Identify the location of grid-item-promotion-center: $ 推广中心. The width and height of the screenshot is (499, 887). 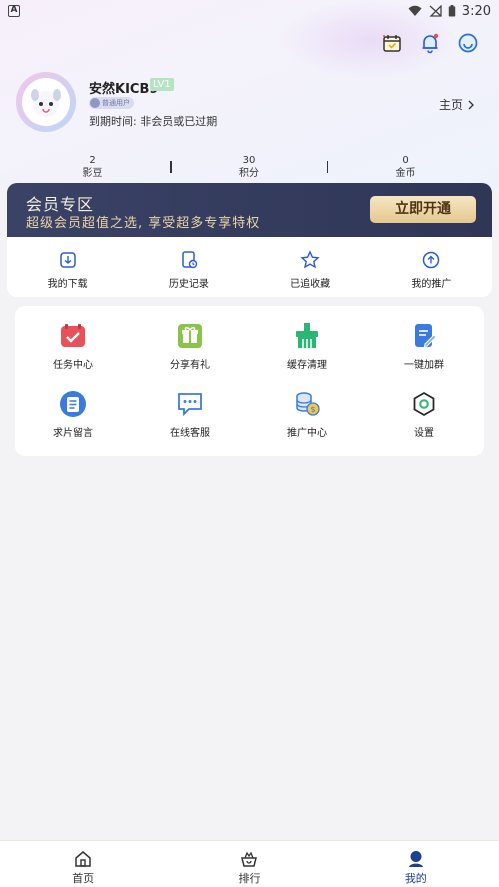
(307, 414).